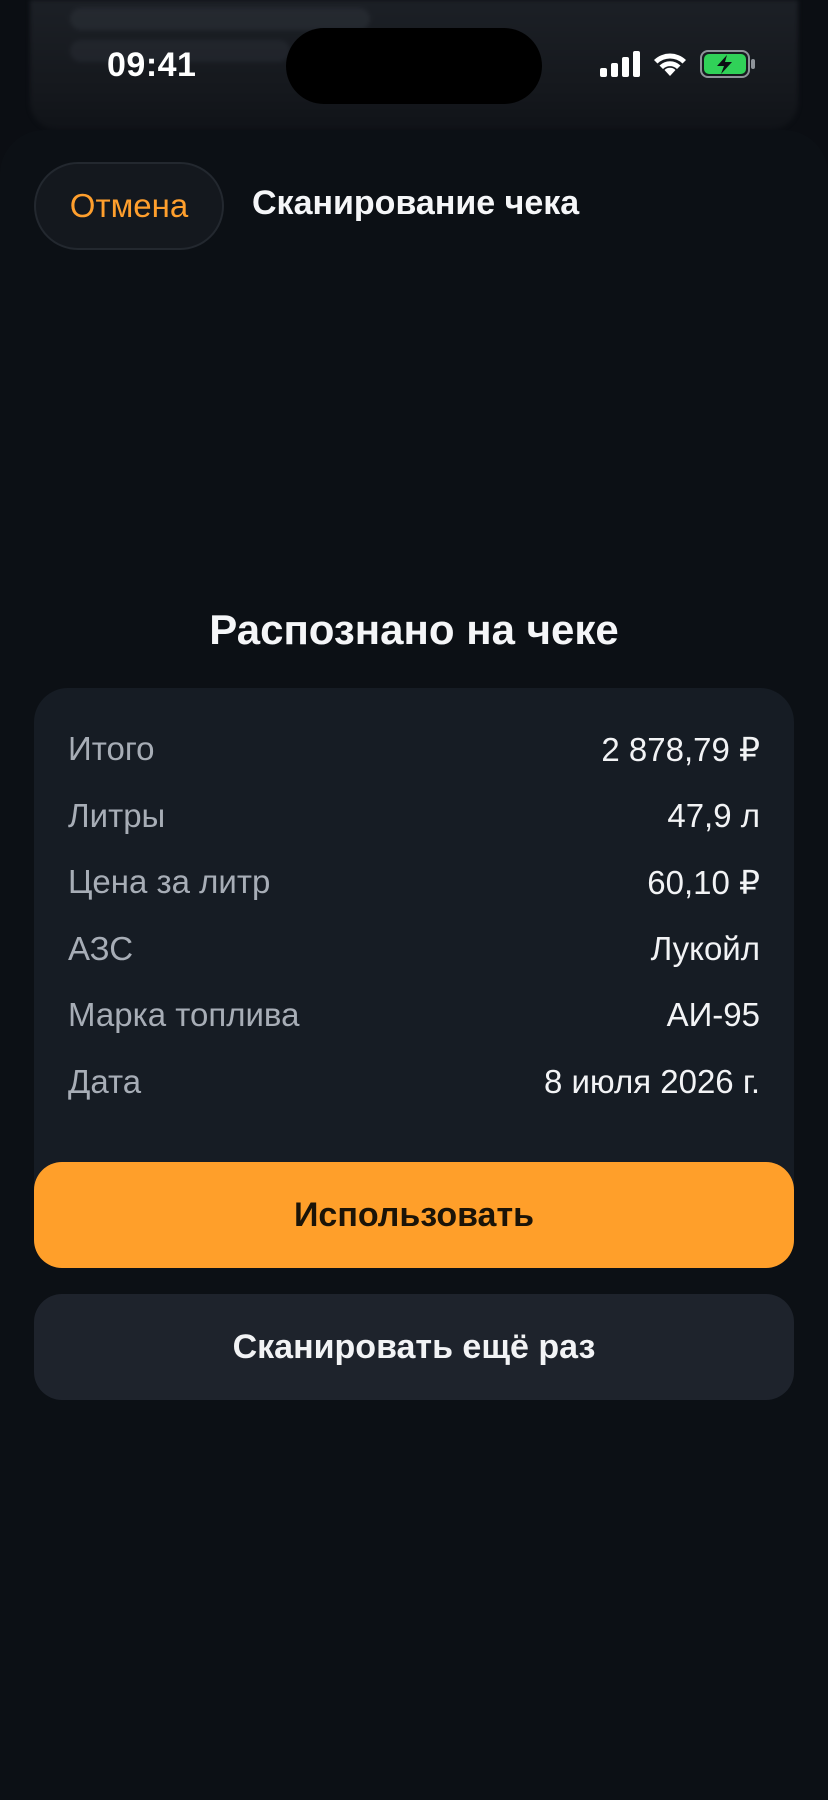 This screenshot has width=828, height=1800. What do you see at coordinates (414, 749) in the screenshot?
I see `result-row-total: Итого 2 878,79 ₽` at bounding box center [414, 749].